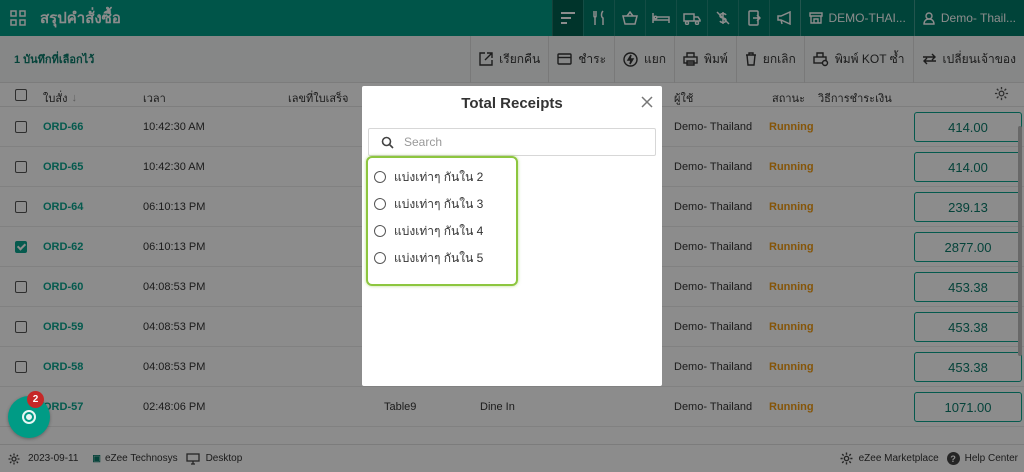  I want to click on split-option-3: แบ่งเท่าๆ กันใน 3, so click(428, 204).